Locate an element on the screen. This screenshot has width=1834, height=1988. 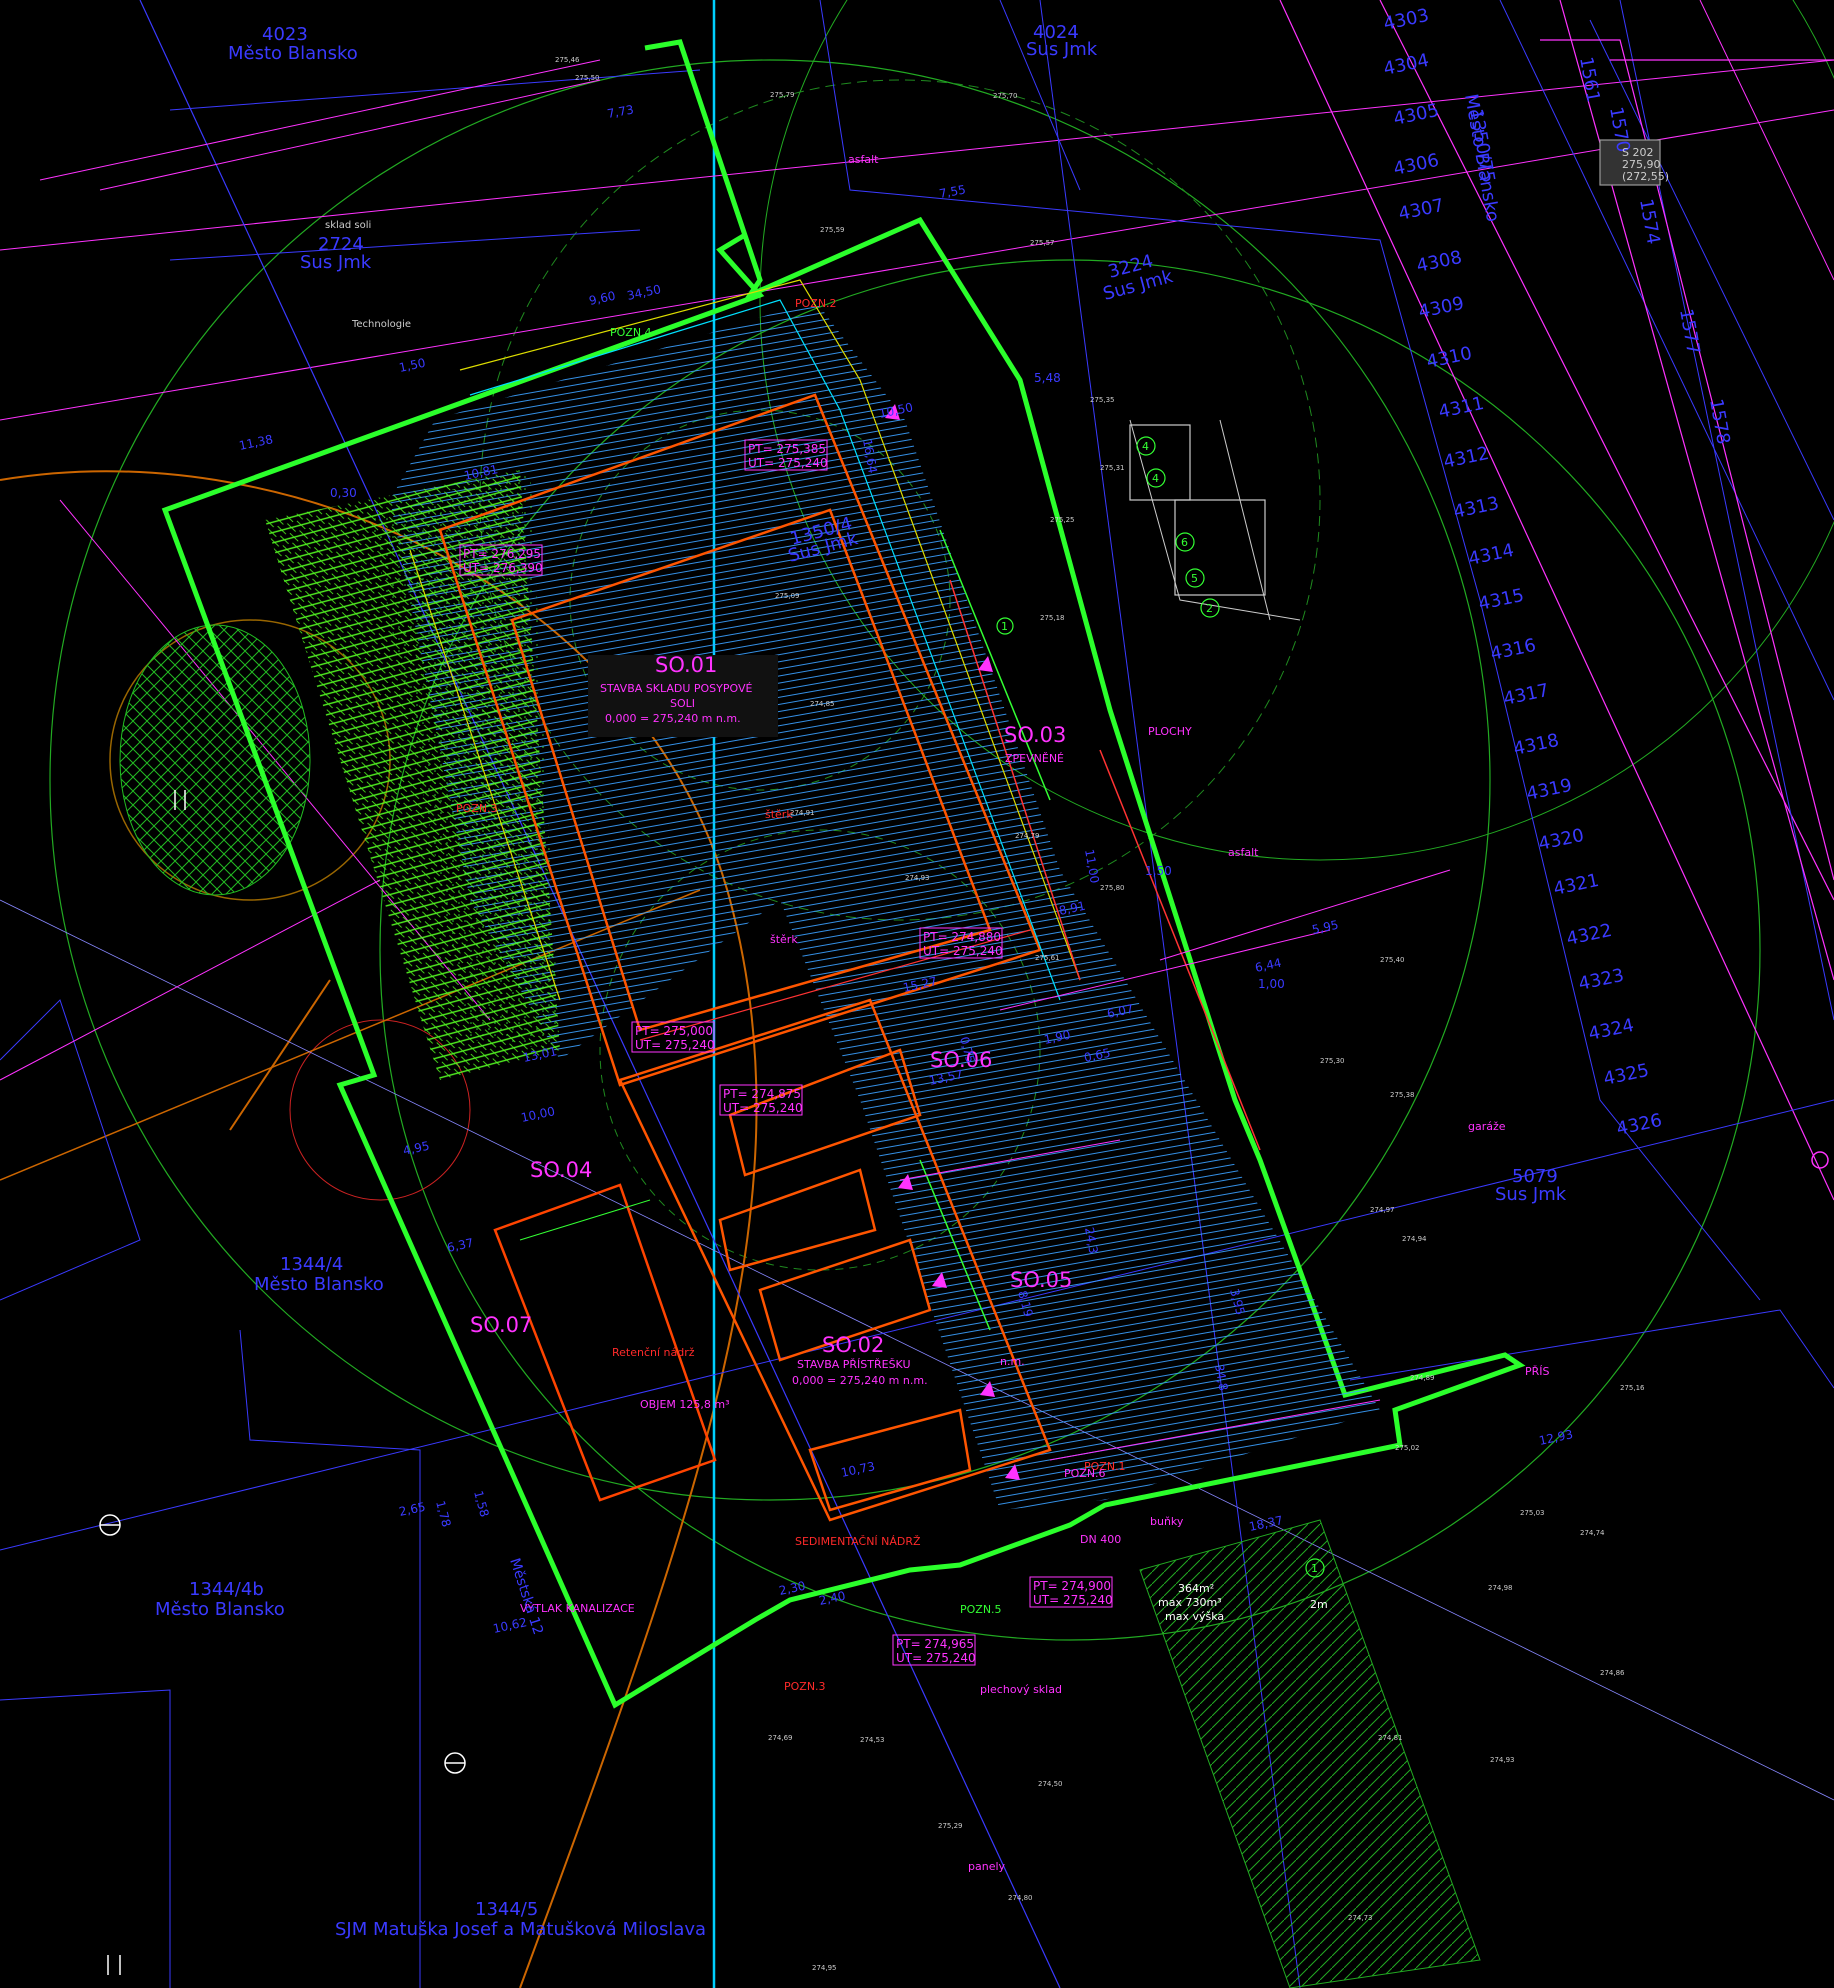
note-label: (272,55) is located at coordinates (1645, 176).